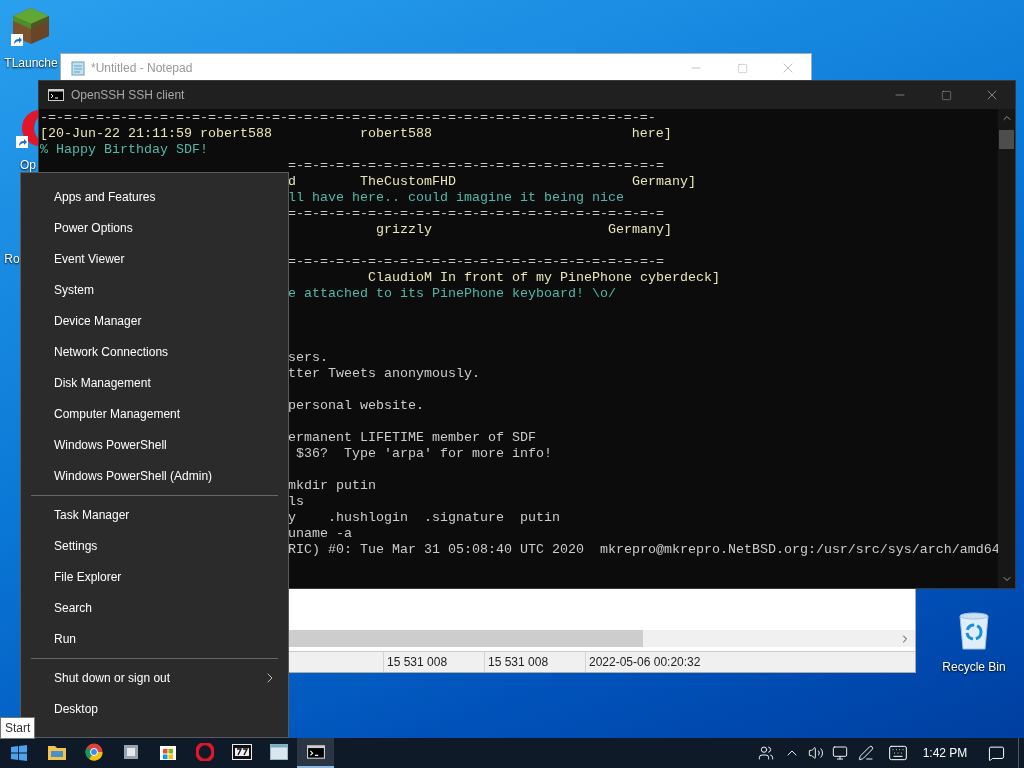  Describe the element at coordinates (996, 753) in the screenshot. I see `notification-icon` at that location.